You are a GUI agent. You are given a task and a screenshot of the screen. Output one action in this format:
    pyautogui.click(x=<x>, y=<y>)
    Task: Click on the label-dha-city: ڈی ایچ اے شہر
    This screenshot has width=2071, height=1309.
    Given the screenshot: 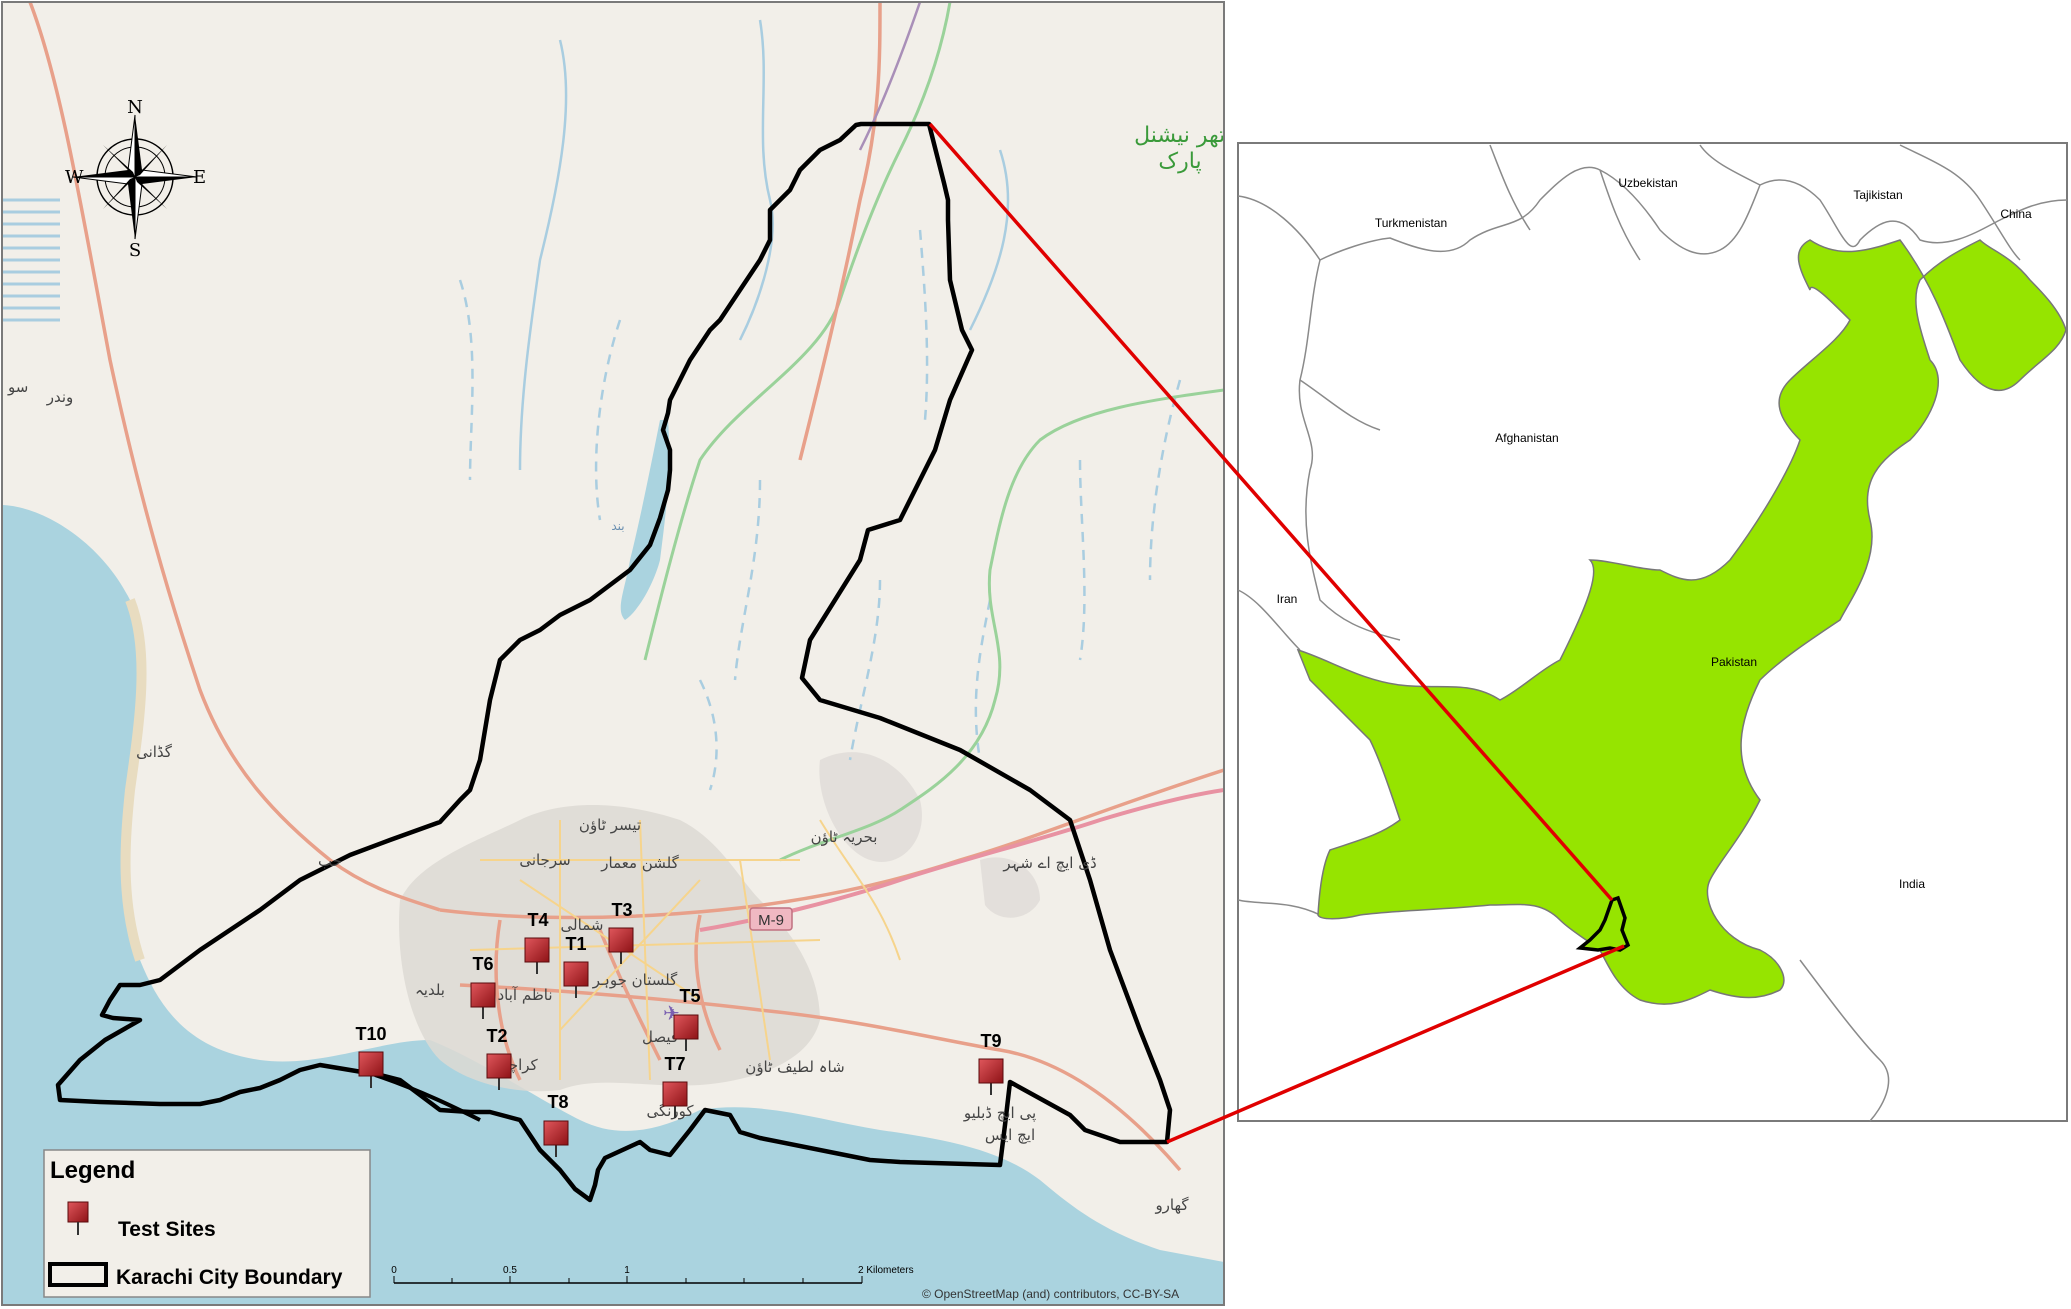 What is the action you would take?
    pyautogui.click(x=1049, y=863)
    